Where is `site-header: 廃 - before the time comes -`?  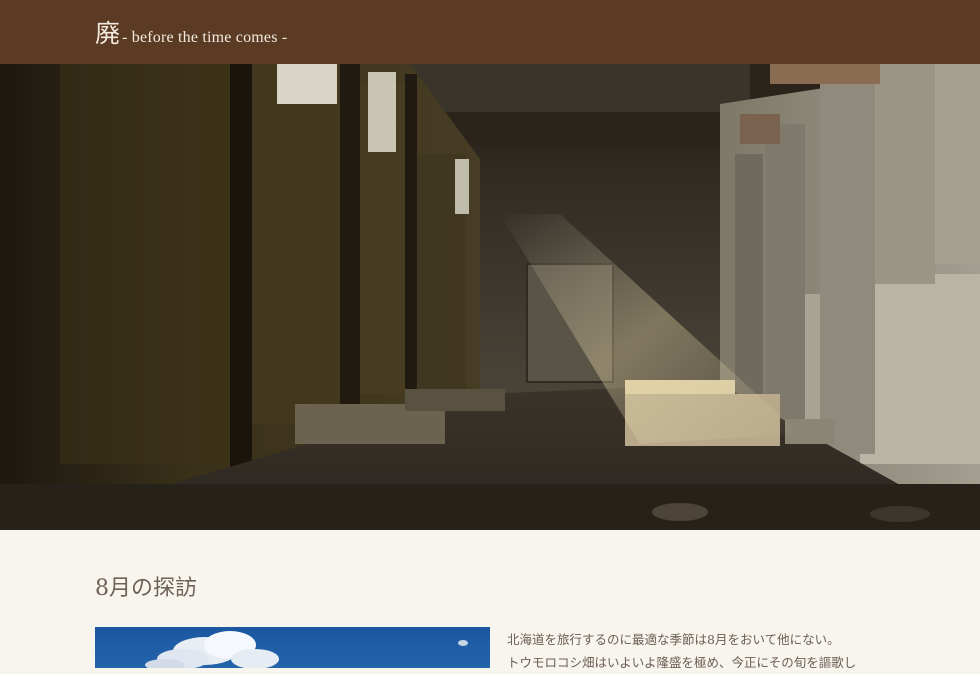
site-header: 廃 - before the time comes - is located at coordinates (490, 32).